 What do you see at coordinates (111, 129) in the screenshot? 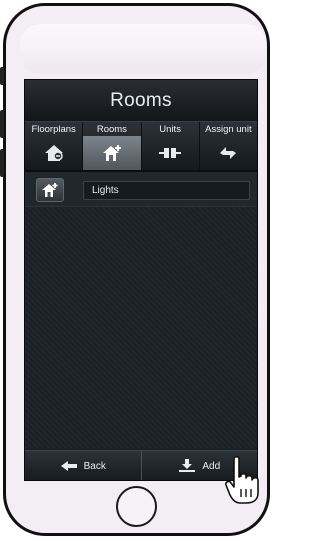
I see `tab-rooms-label: Rooms` at bounding box center [111, 129].